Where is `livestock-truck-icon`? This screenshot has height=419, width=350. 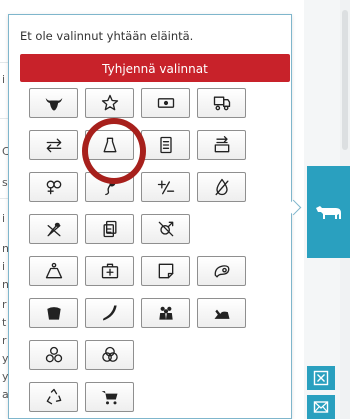 livestock-truck-icon is located at coordinates (221, 103).